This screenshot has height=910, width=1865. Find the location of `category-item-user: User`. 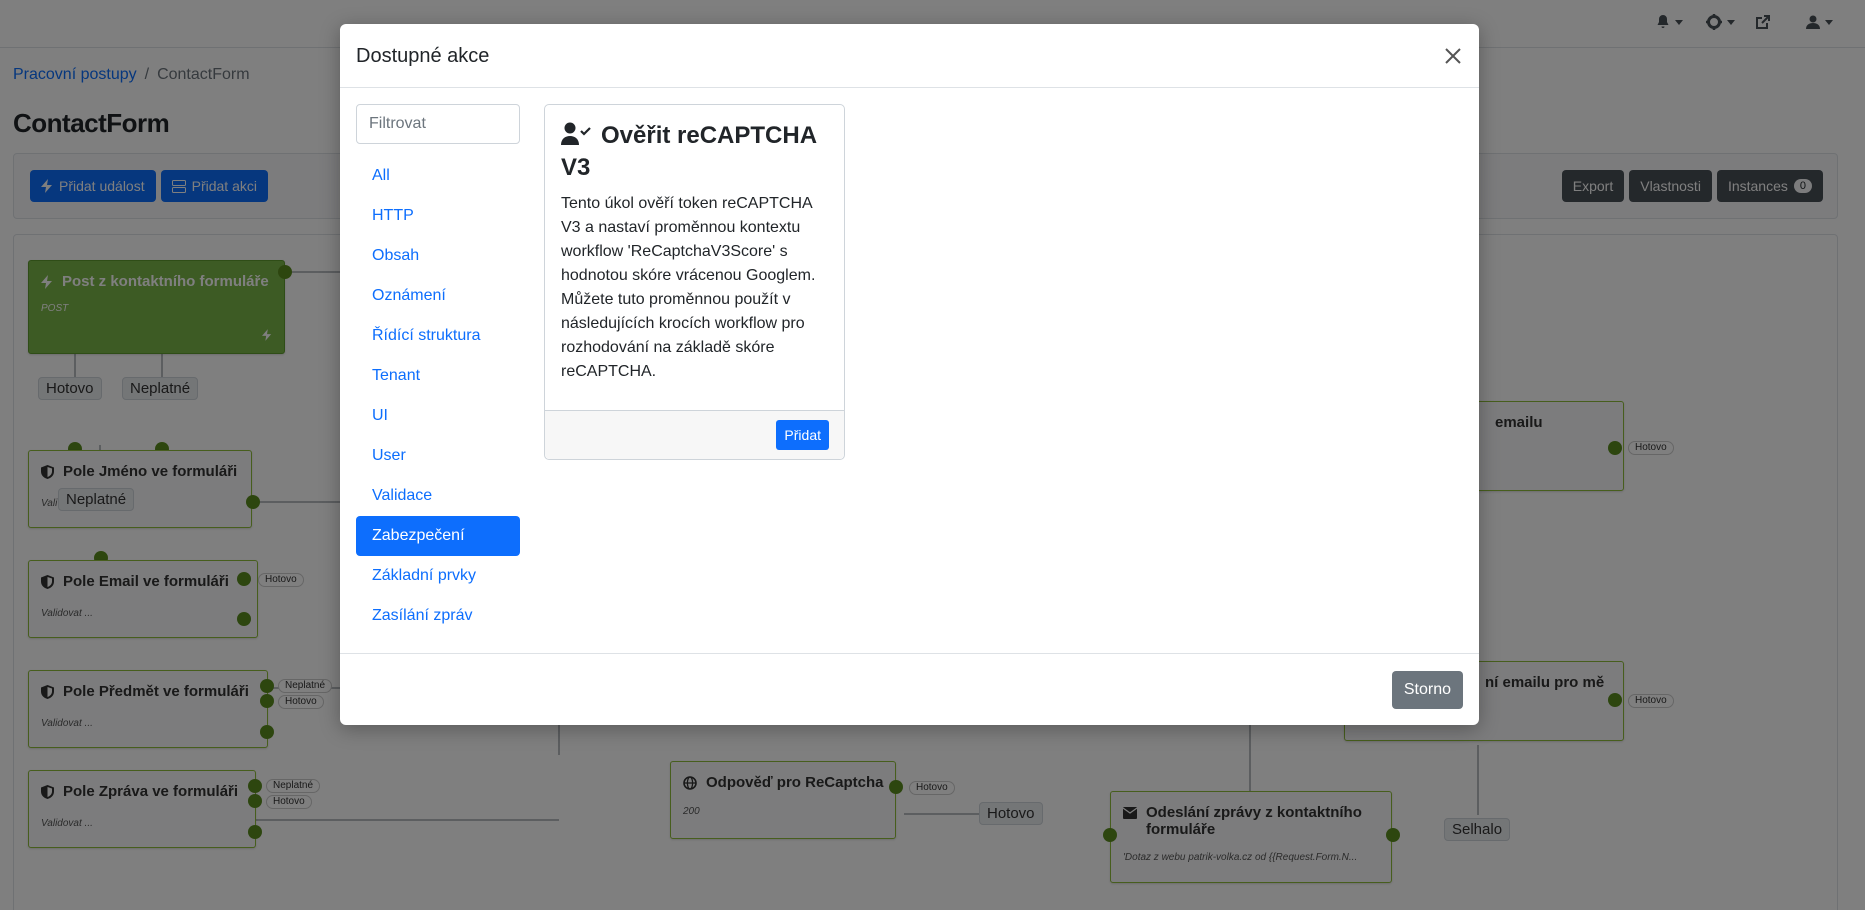

category-item-user: User is located at coordinates (438, 456).